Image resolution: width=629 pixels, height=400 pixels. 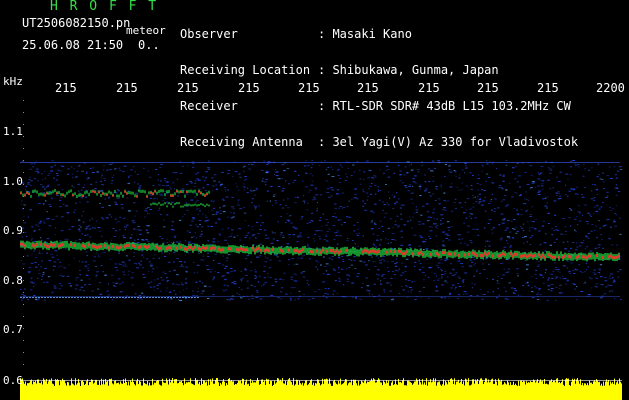 What do you see at coordinates (408, 70) in the screenshot?
I see `info-value-location: : Shibukawa, Gunma, Japan` at bounding box center [408, 70].